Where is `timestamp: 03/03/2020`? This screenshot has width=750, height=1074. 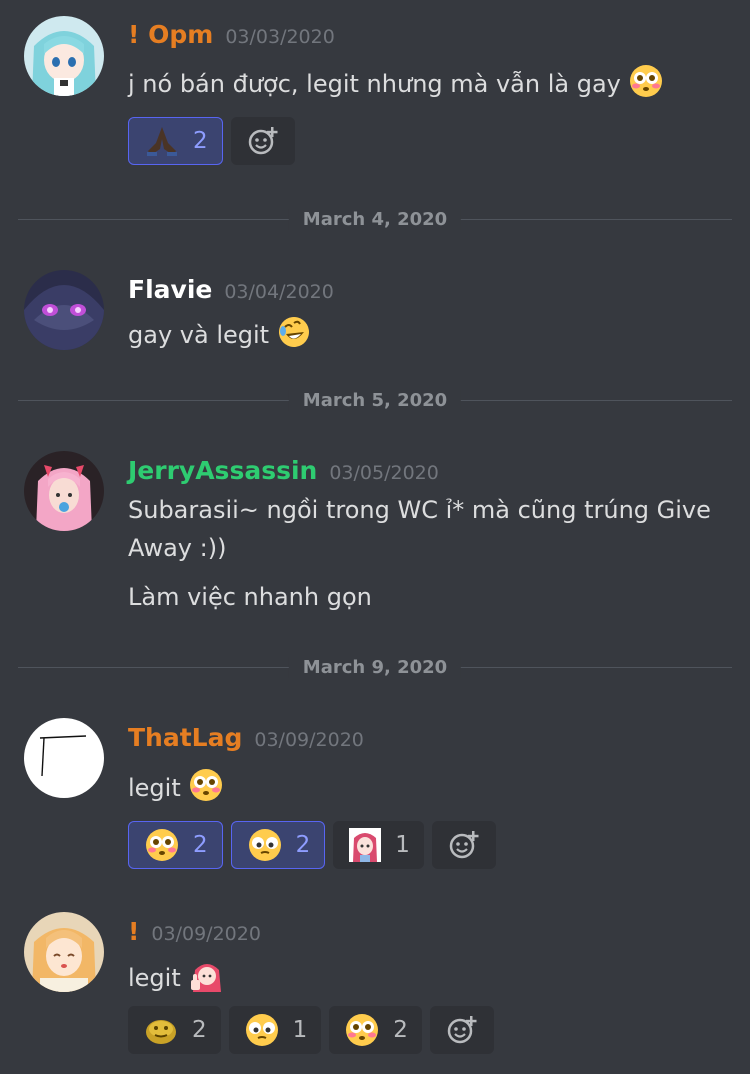 timestamp: 03/03/2020 is located at coordinates (280, 37).